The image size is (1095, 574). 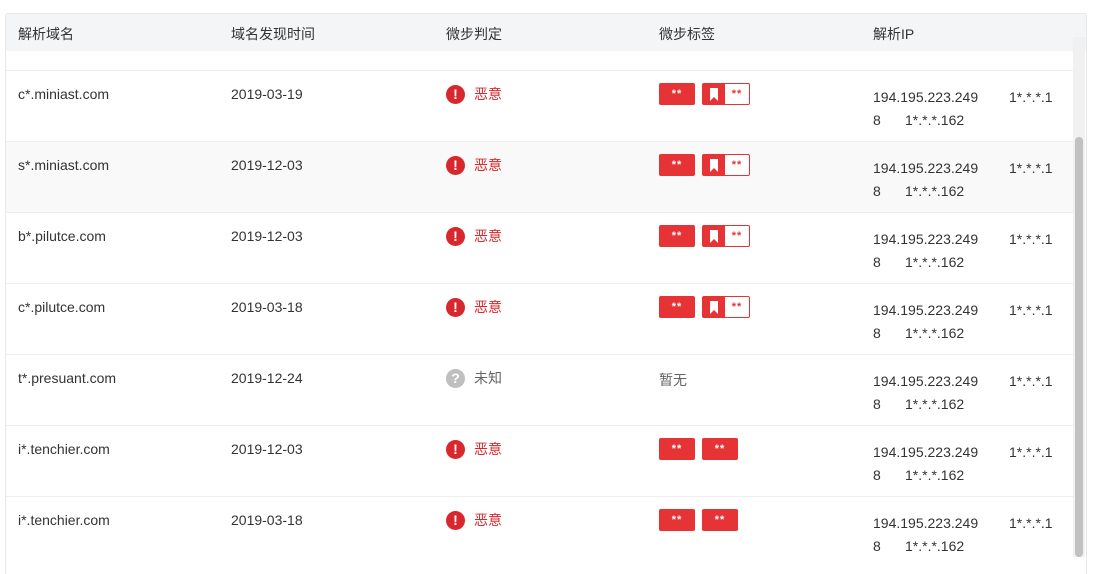 I want to click on found-date: 2019-03-19, so click(x=267, y=94).